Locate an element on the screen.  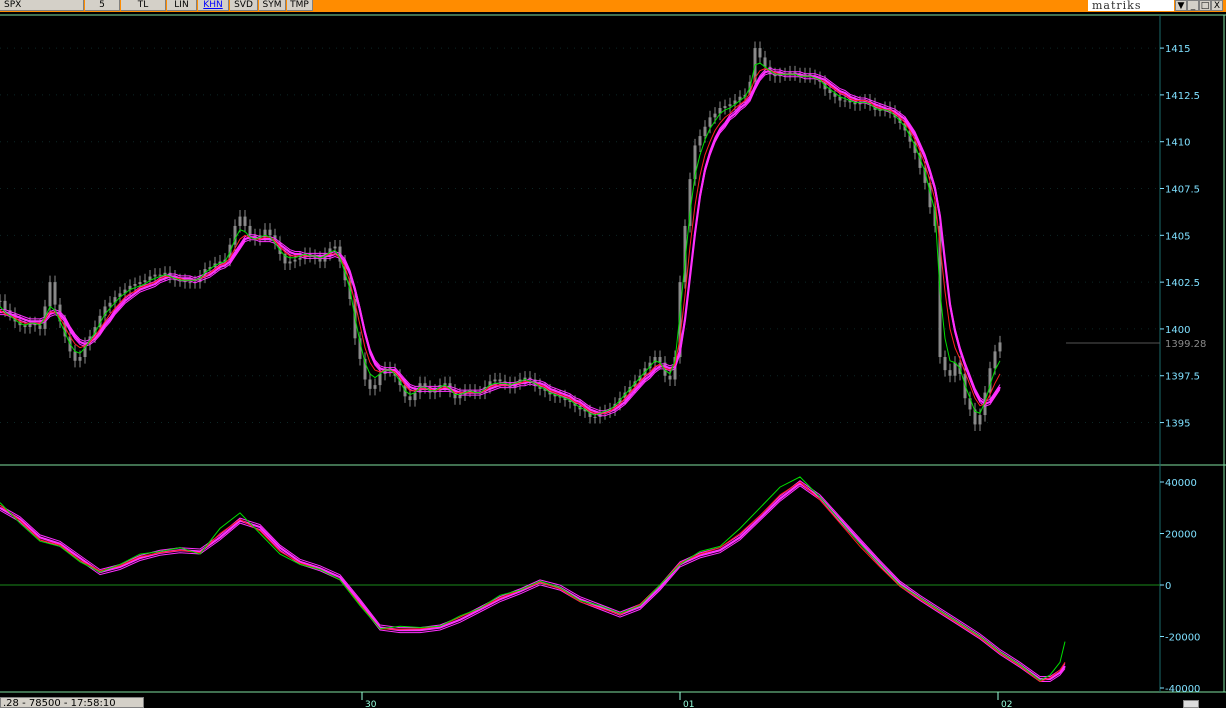
price-tick-label: 1405 is located at coordinates (1177, 236).